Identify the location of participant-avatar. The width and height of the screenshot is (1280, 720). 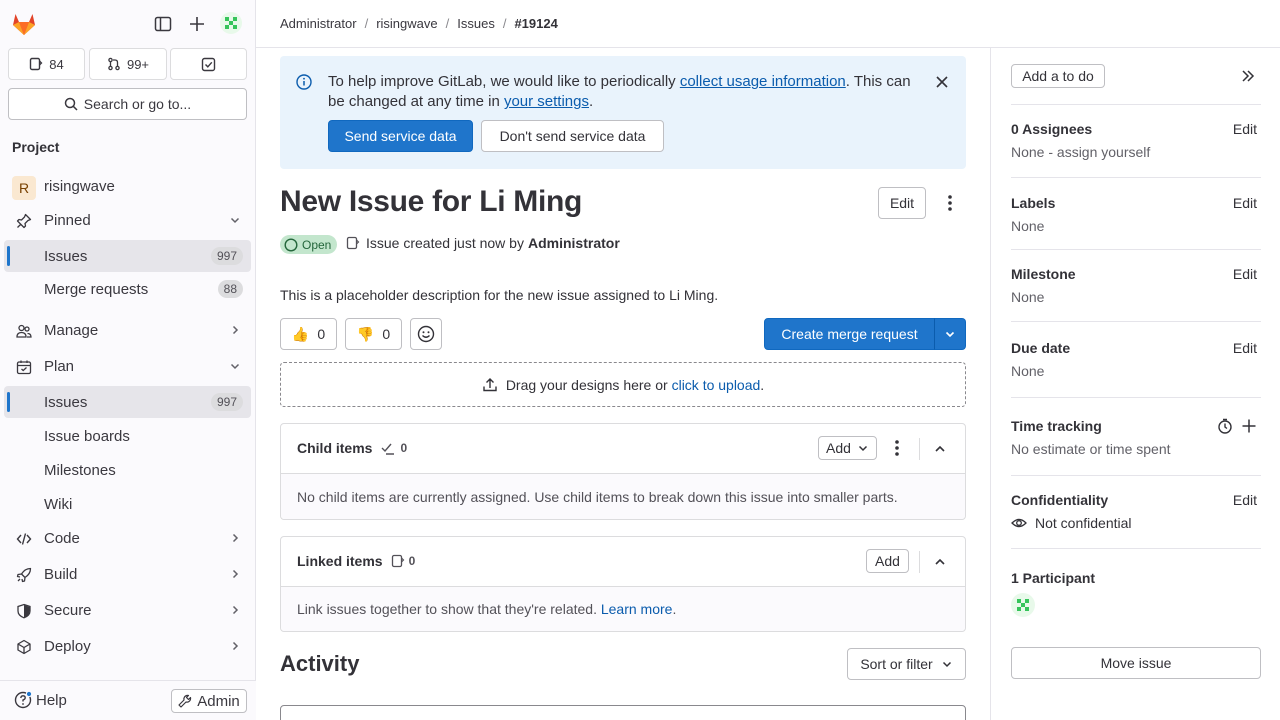
(1023, 605).